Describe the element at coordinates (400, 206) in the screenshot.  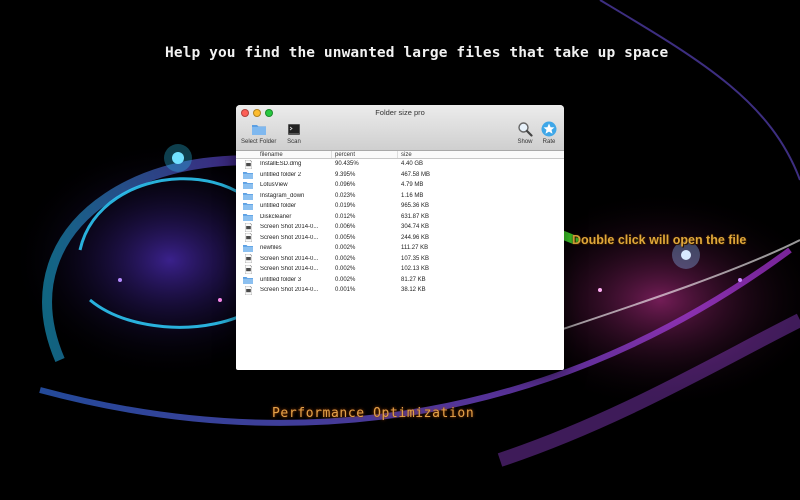
I see `file-row: untitled folder 0.019% 965.36 KB` at that location.